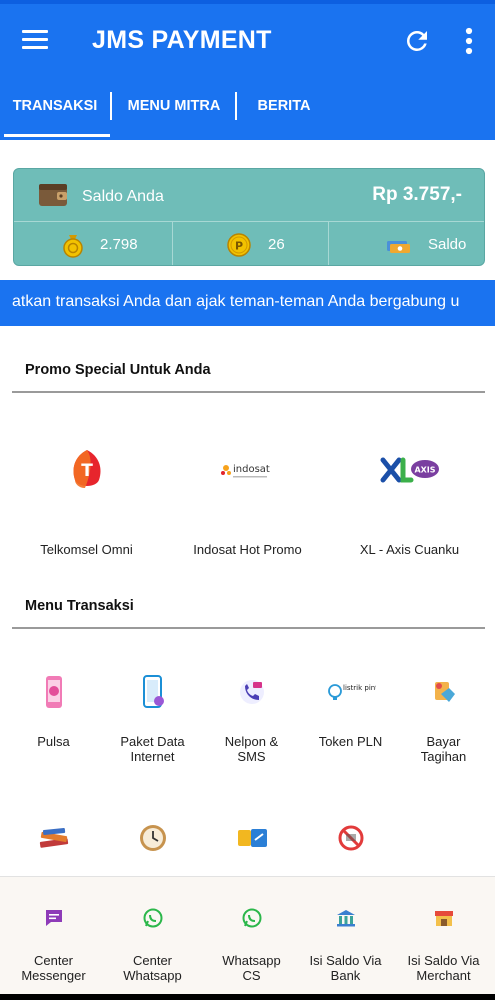 The width and height of the screenshot is (495, 1000). I want to click on menu-label: Nelpon & SMS, so click(251, 749).